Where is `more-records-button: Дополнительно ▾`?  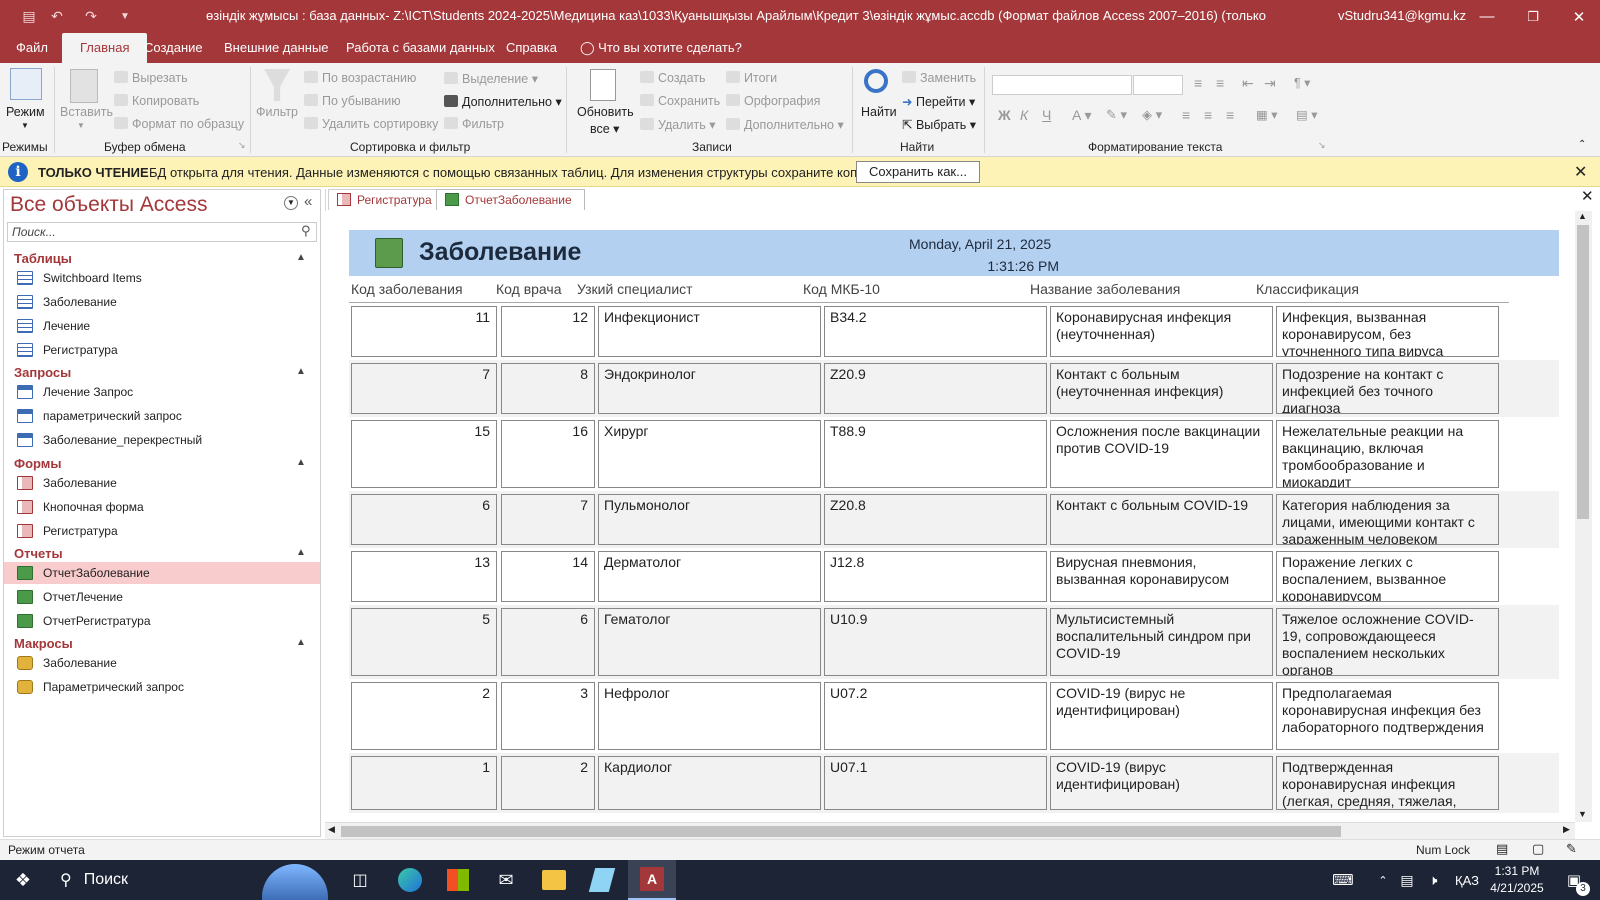
more-records-button: Дополнительно ▾ is located at coordinates (785, 124).